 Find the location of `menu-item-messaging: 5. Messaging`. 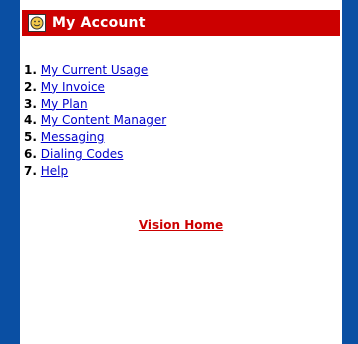

menu-item-messaging: 5. Messaging is located at coordinates (95, 137).